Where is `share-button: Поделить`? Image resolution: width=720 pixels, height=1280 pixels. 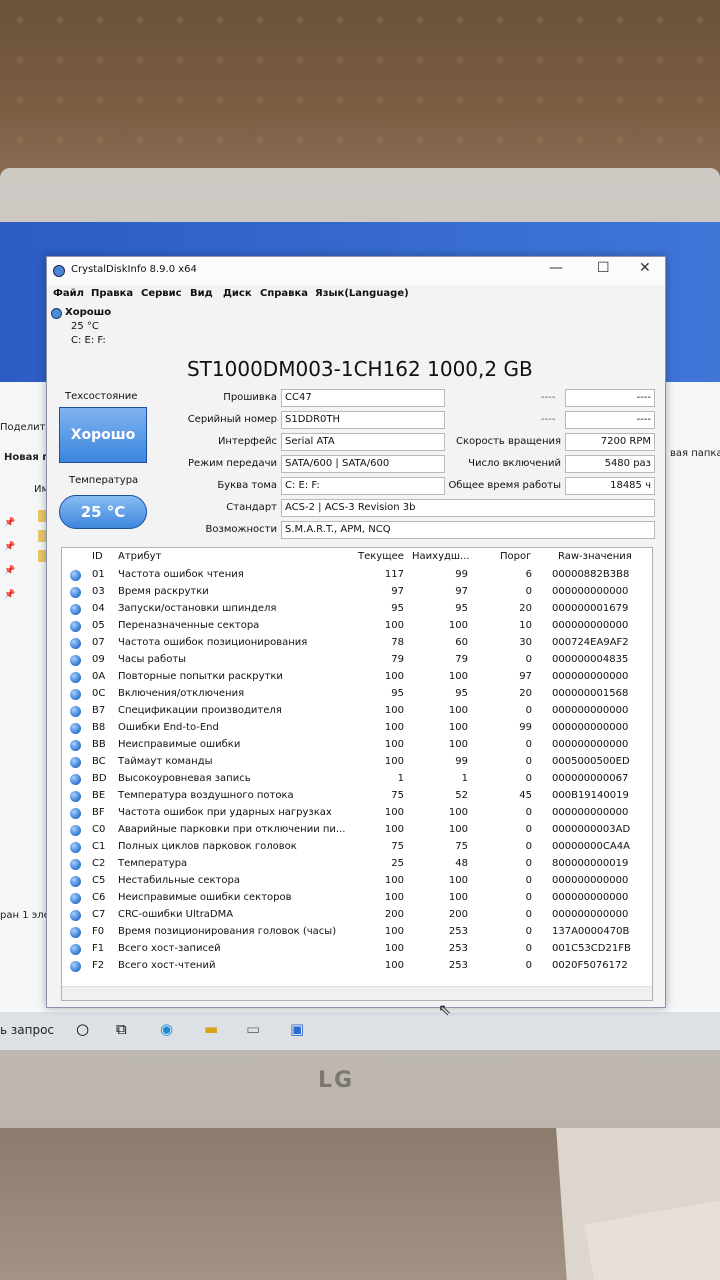
share-button: Поделить is located at coordinates (25, 427).